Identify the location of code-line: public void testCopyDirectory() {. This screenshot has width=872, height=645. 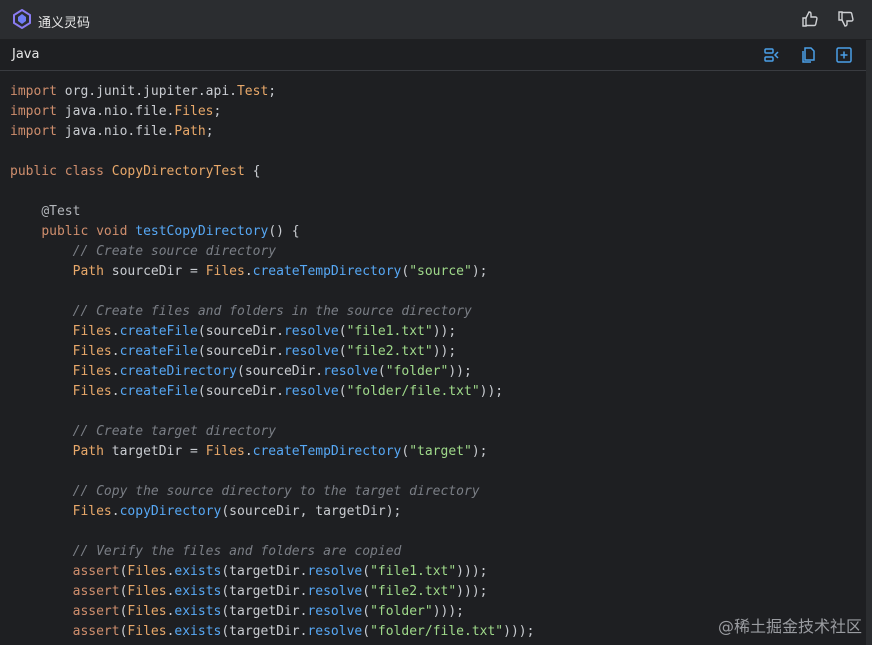
(272, 232).